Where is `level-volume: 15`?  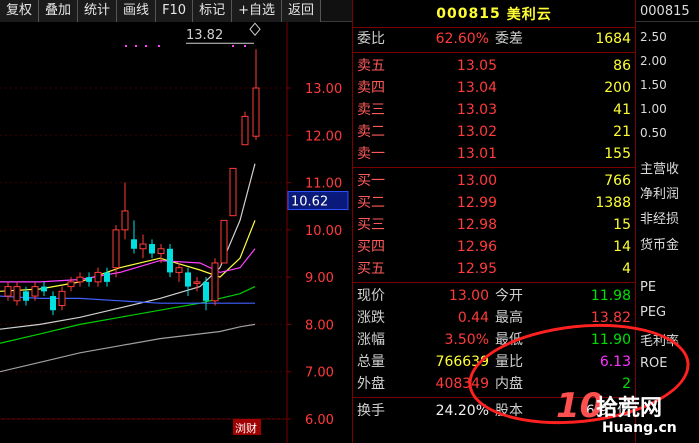
level-volume: 15 is located at coordinates (622, 225).